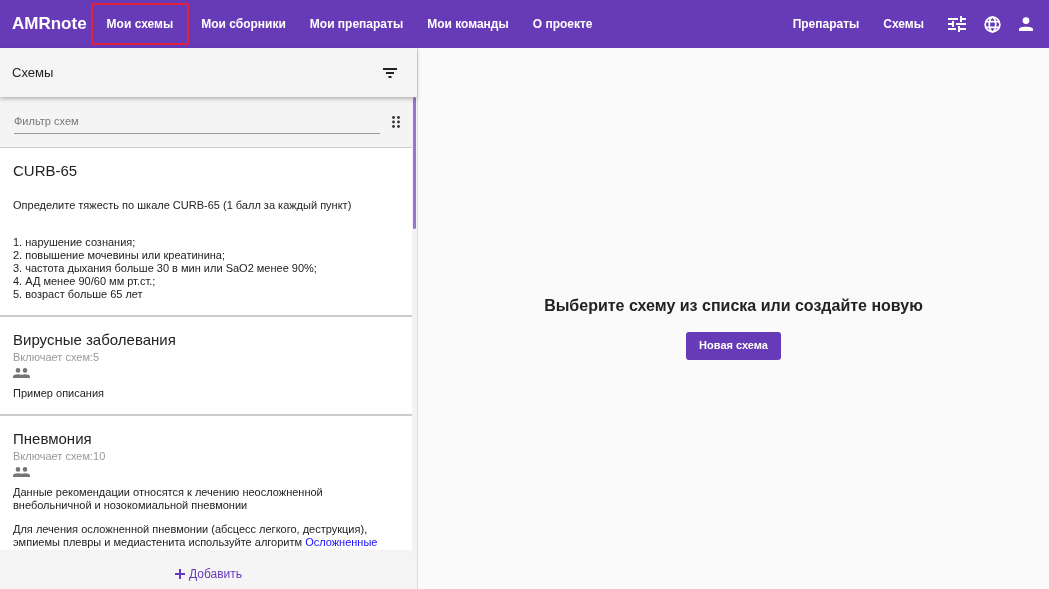  What do you see at coordinates (826, 24) in the screenshot?
I see `nav-link: Препараты` at bounding box center [826, 24].